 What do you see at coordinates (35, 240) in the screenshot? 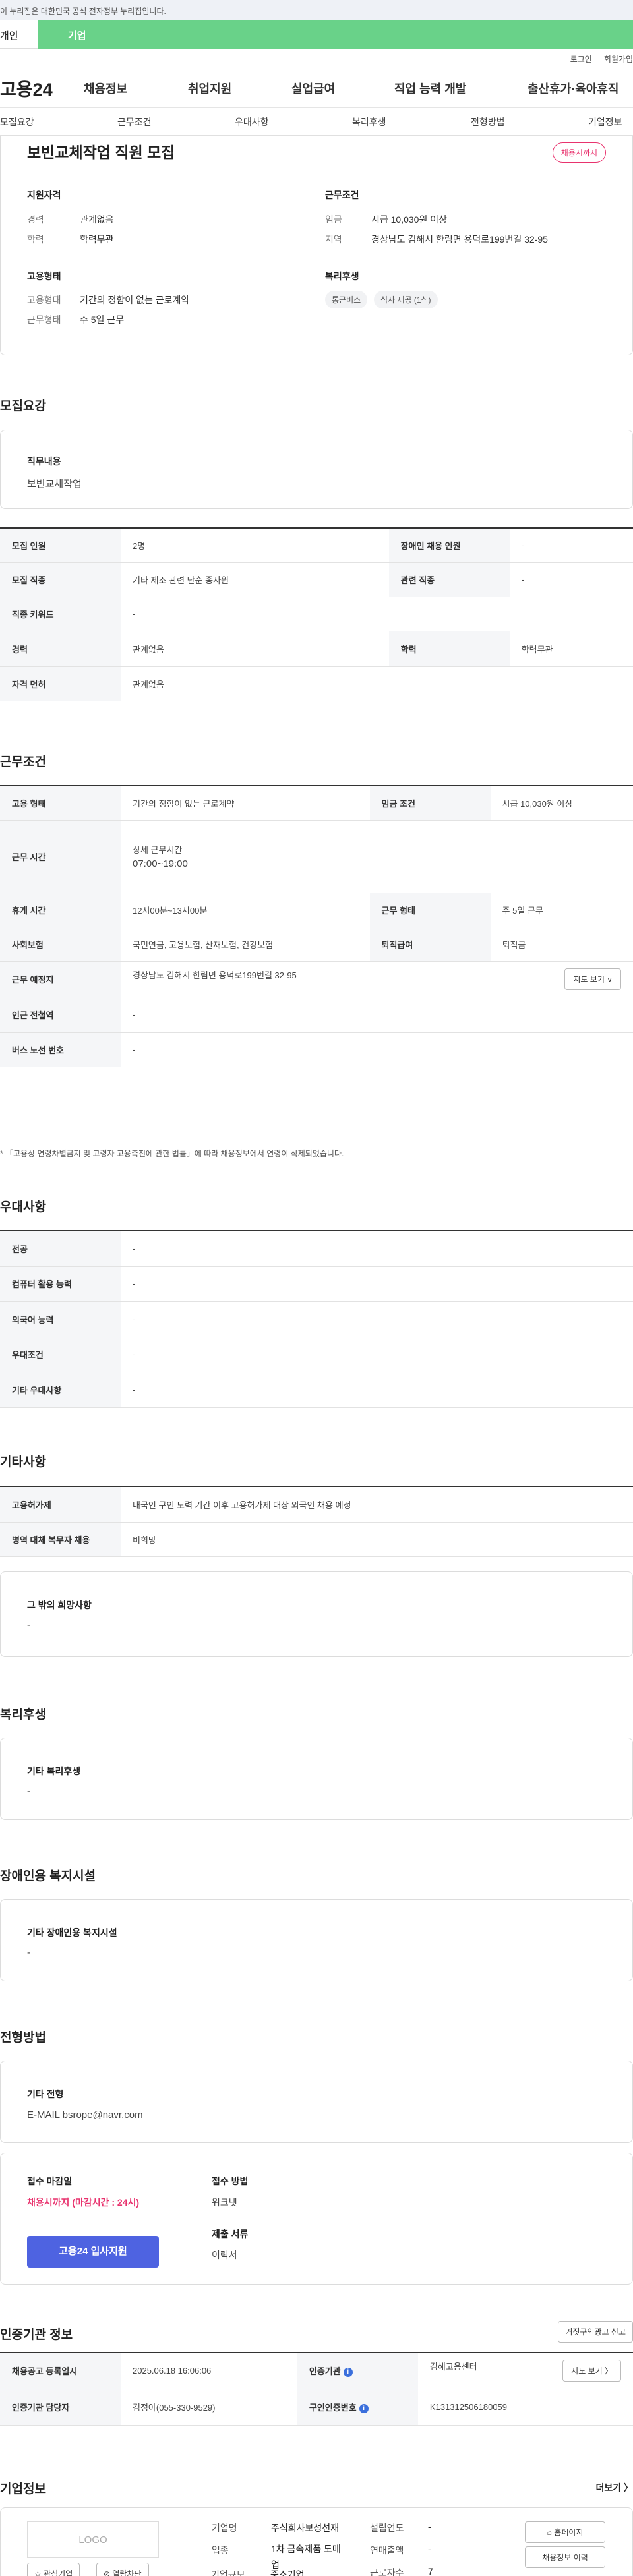
I see `qual-edu-label: 학력` at bounding box center [35, 240].